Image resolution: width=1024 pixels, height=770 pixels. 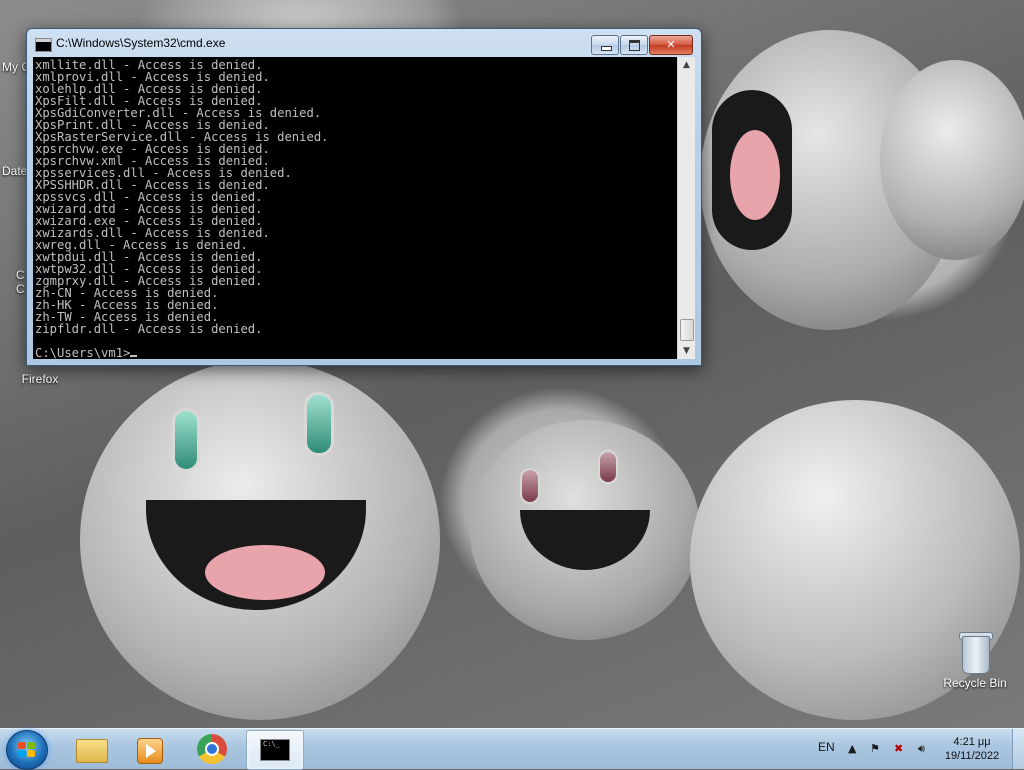 I want to click on window-controls: ✕, so click(x=641, y=45).